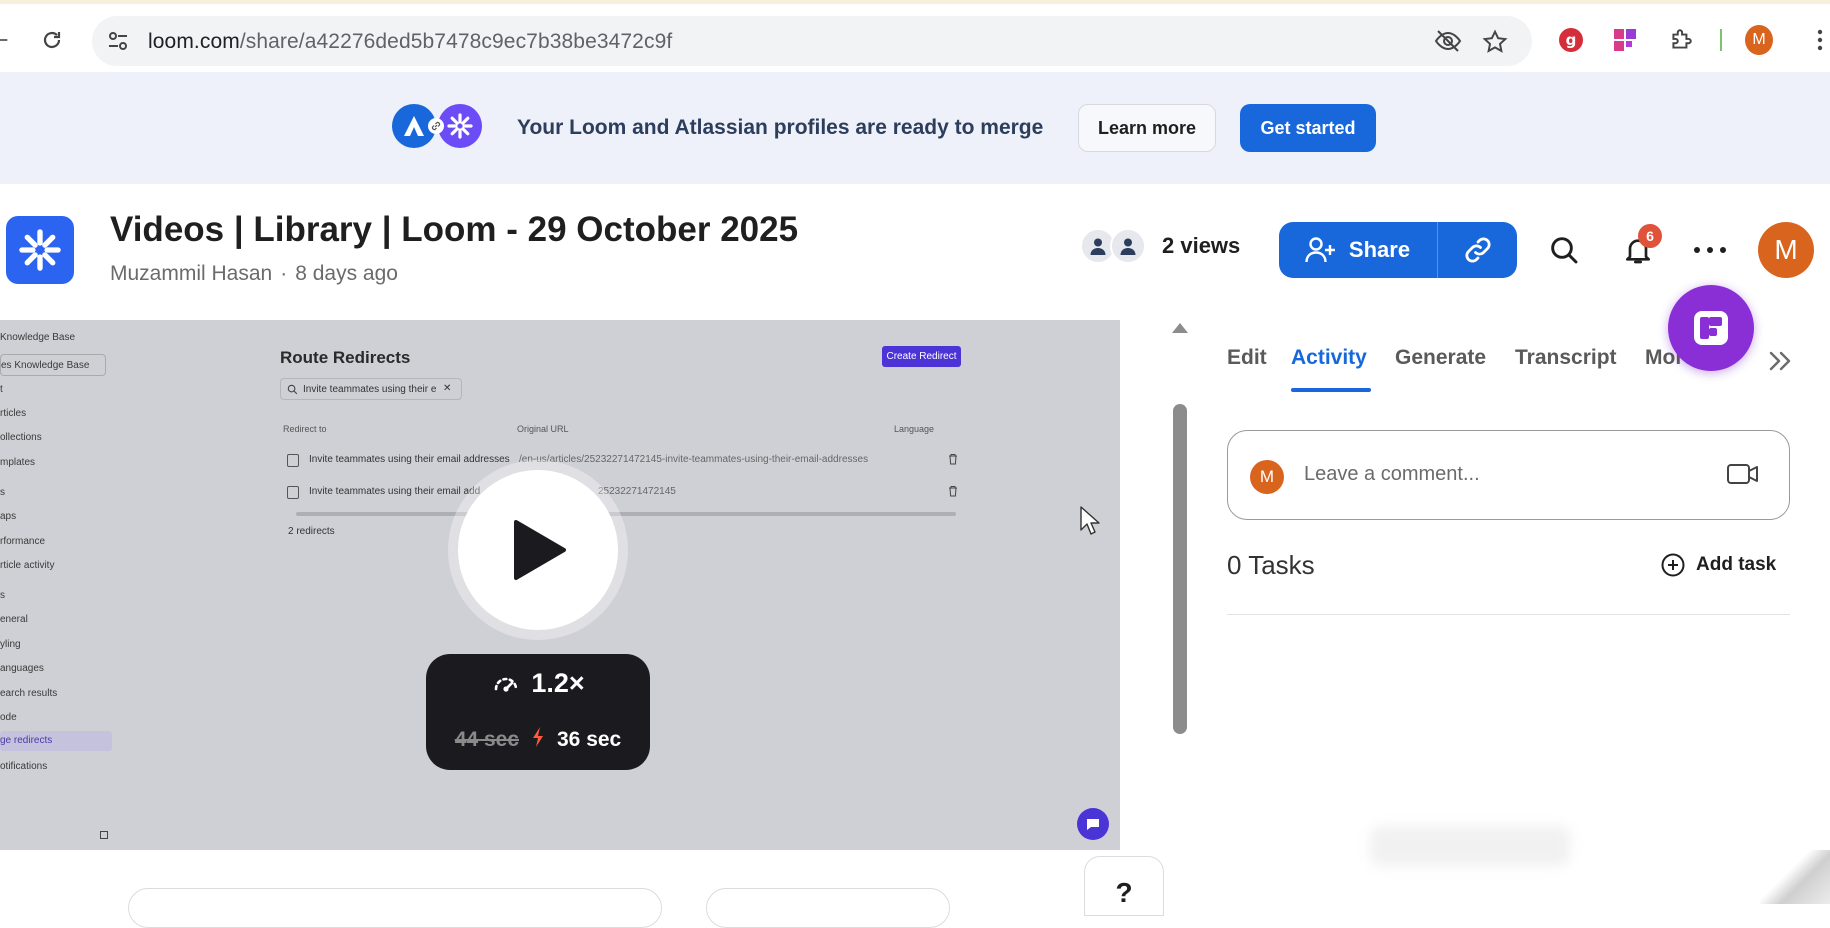 This screenshot has width=1830, height=928. What do you see at coordinates (1093, 824) in the screenshot?
I see `chat-widget-icon` at bounding box center [1093, 824].